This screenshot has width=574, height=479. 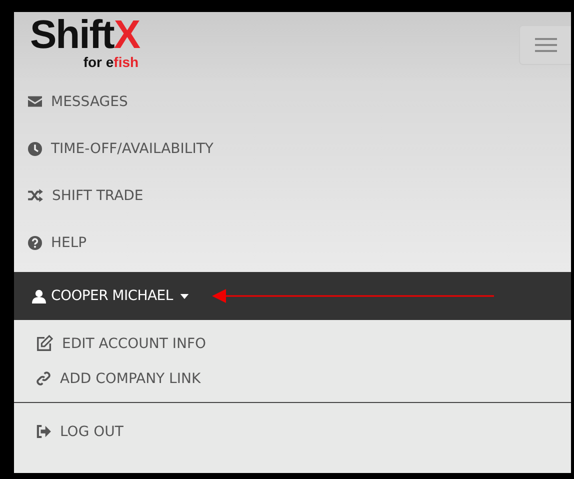 What do you see at coordinates (184, 296) in the screenshot?
I see `caret-icon` at bounding box center [184, 296].